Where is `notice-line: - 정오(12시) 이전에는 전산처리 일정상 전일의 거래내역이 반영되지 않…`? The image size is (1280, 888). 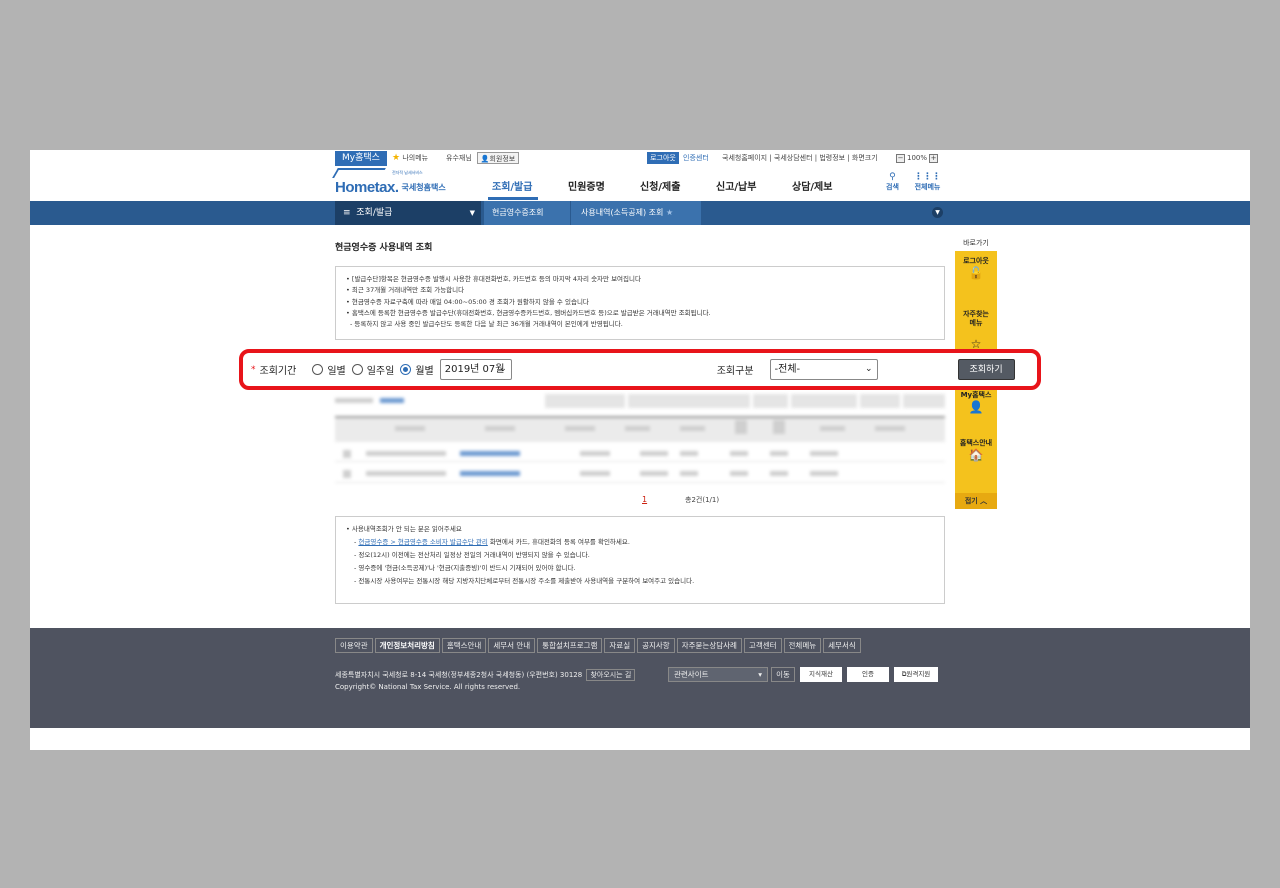 notice-line: - 정오(12시) 이전에는 전산처리 일정상 전일의 거래내역이 반영되지 않… is located at coordinates (472, 555).